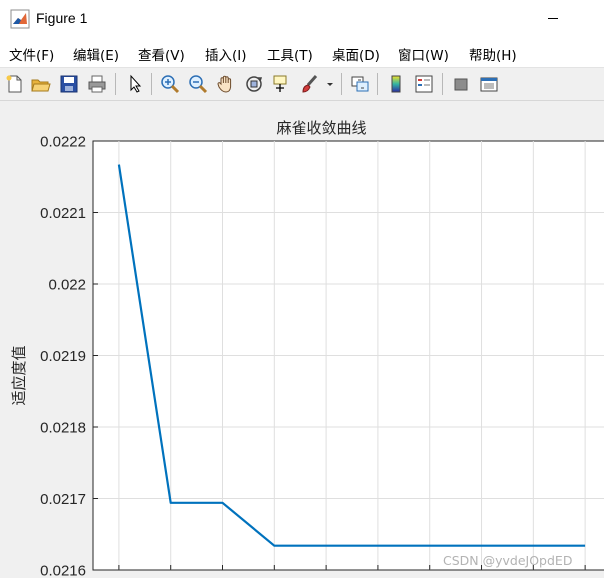 The height and width of the screenshot is (578, 604). What do you see at coordinates (423, 54) in the screenshot?
I see `menu-window: 窗口(W)` at bounding box center [423, 54].